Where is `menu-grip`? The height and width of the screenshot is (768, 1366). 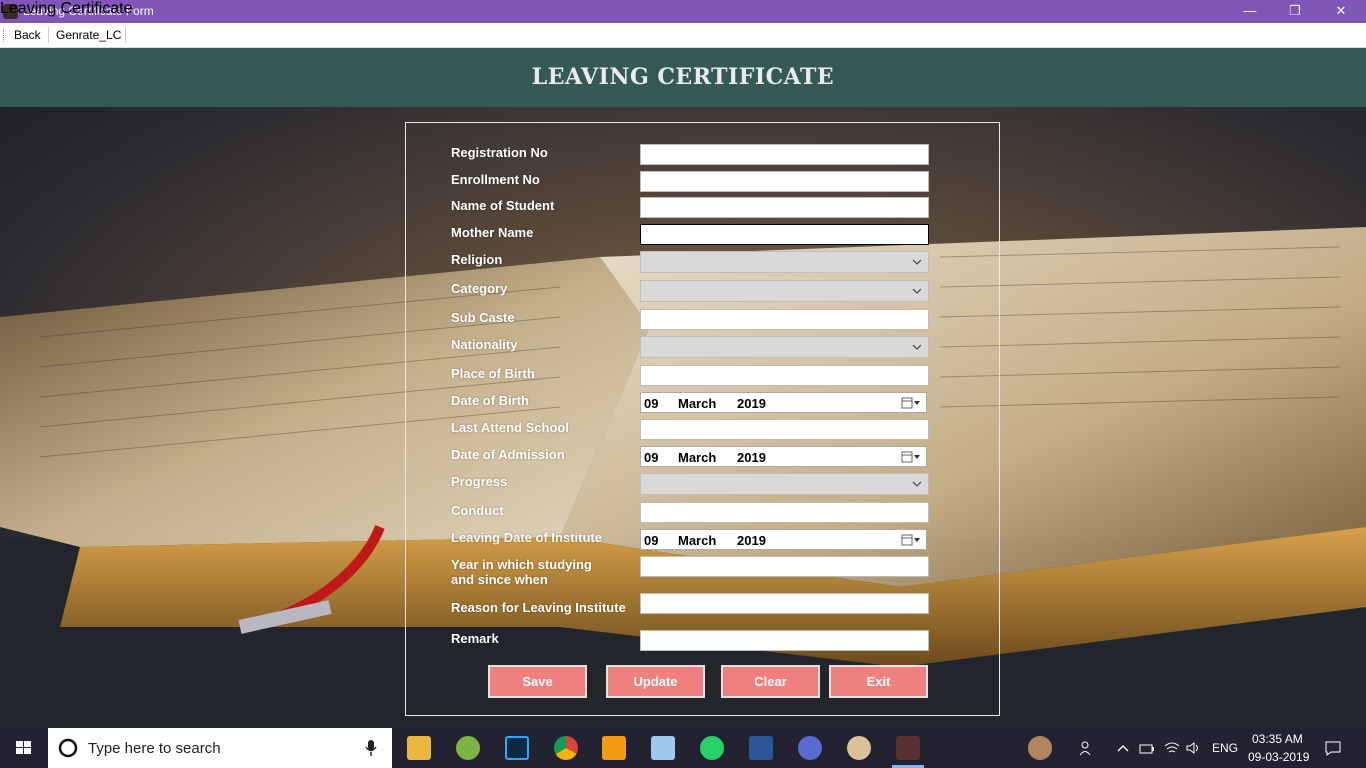 menu-grip is located at coordinates (4, 35).